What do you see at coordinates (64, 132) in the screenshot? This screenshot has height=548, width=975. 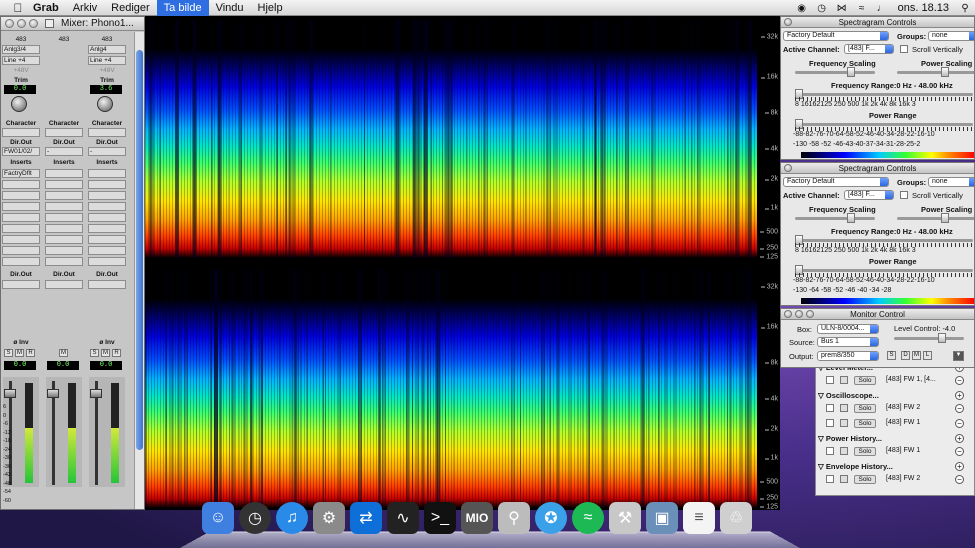 I see `character-select` at bounding box center [64, 132].